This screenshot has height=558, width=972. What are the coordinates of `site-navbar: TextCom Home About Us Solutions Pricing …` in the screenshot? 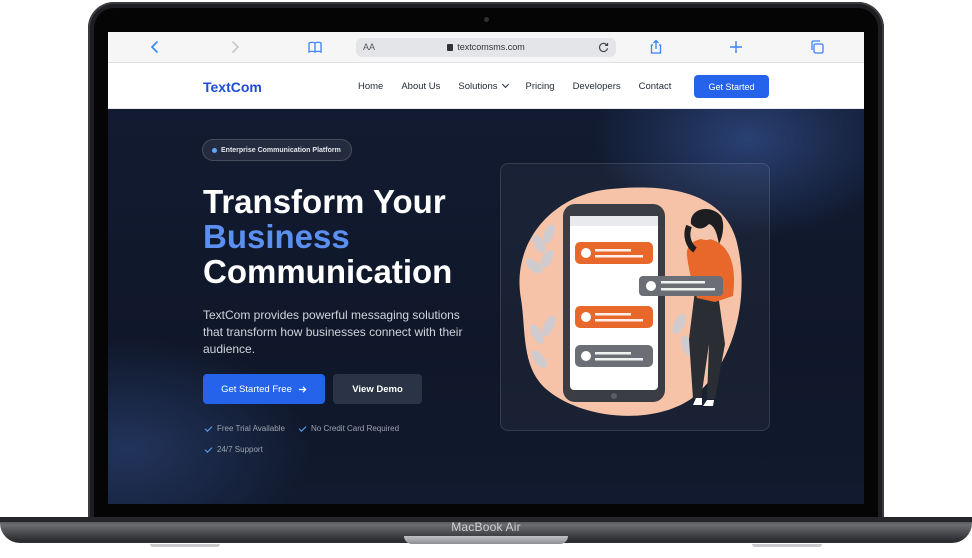 It's located at (486, 86).